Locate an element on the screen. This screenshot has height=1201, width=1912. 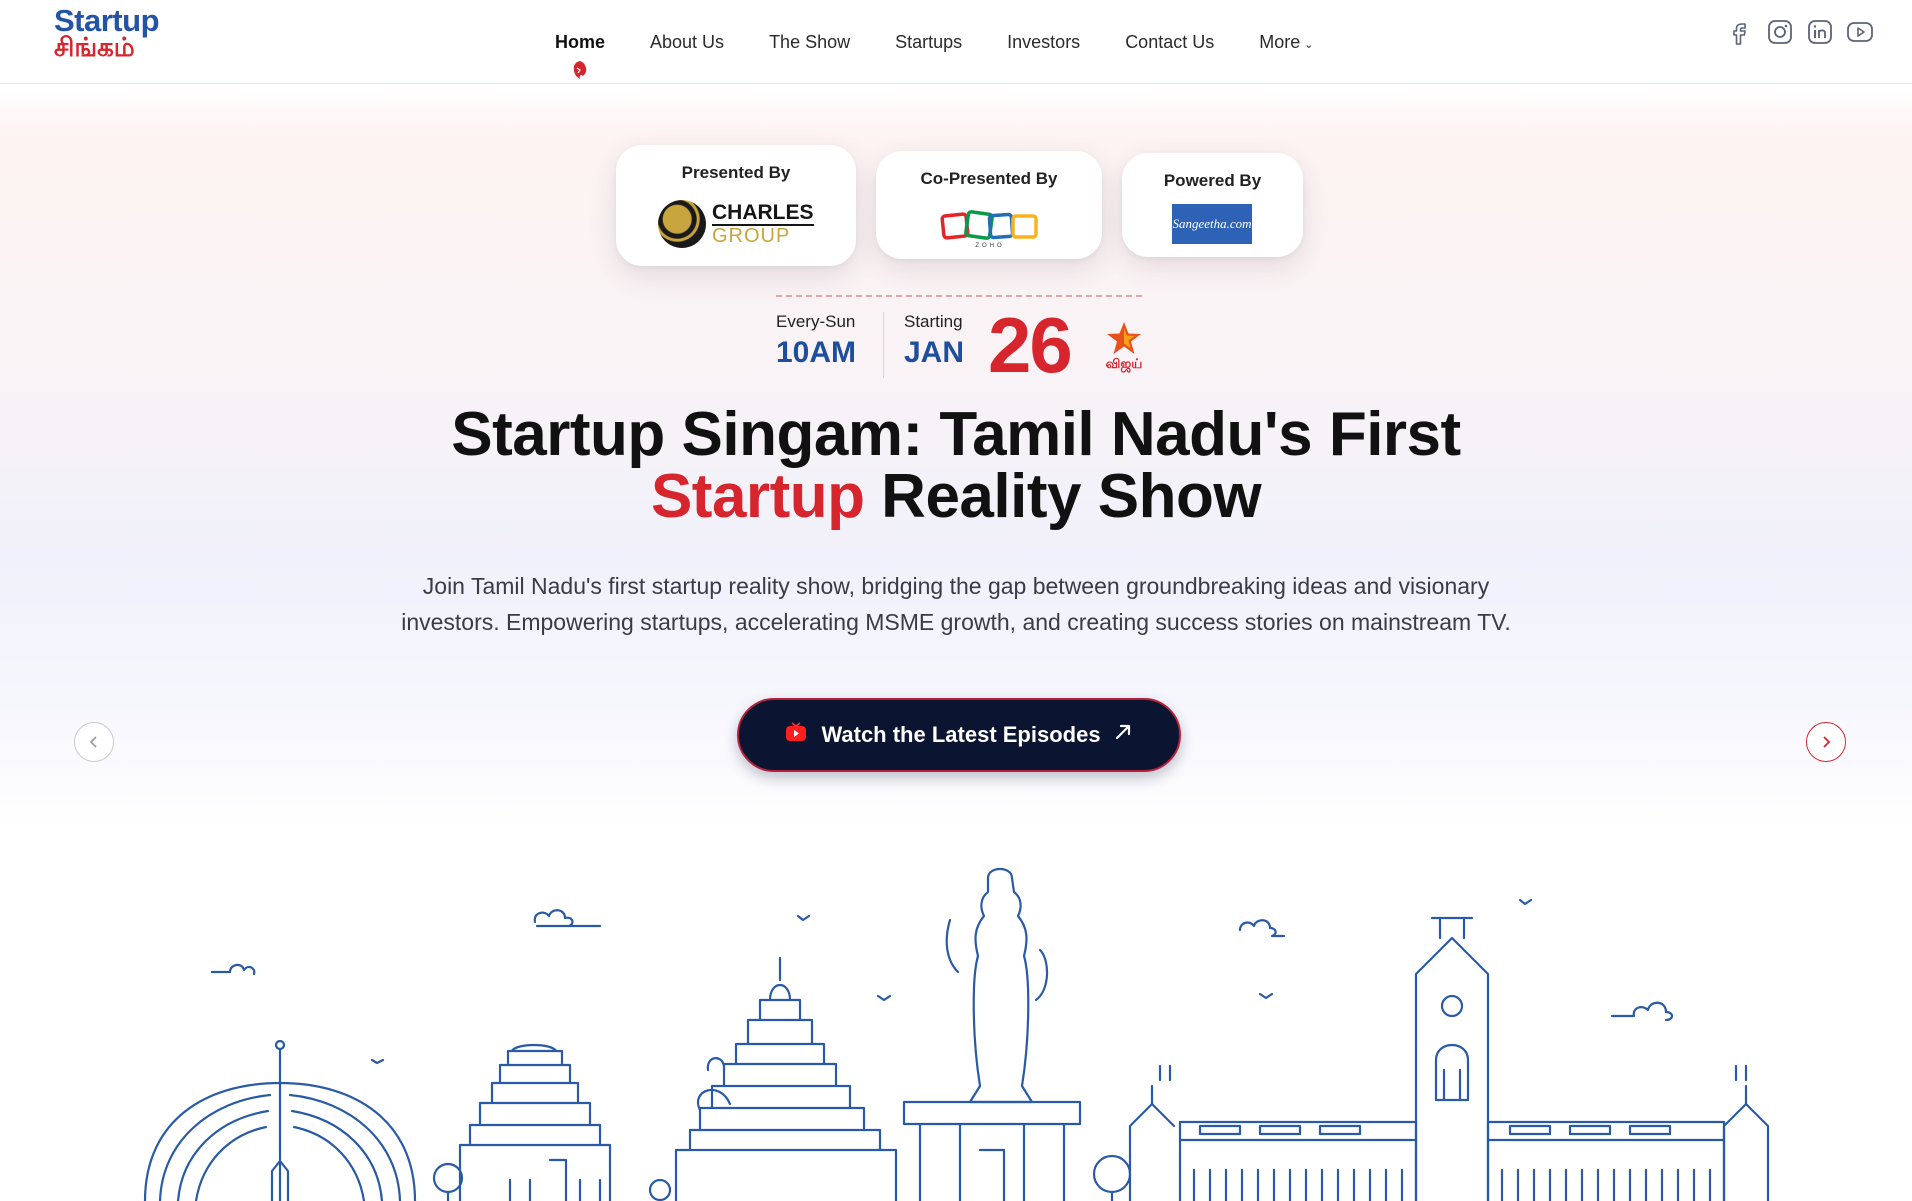
youtube-tv-icon is located at coordinates (796, 735).